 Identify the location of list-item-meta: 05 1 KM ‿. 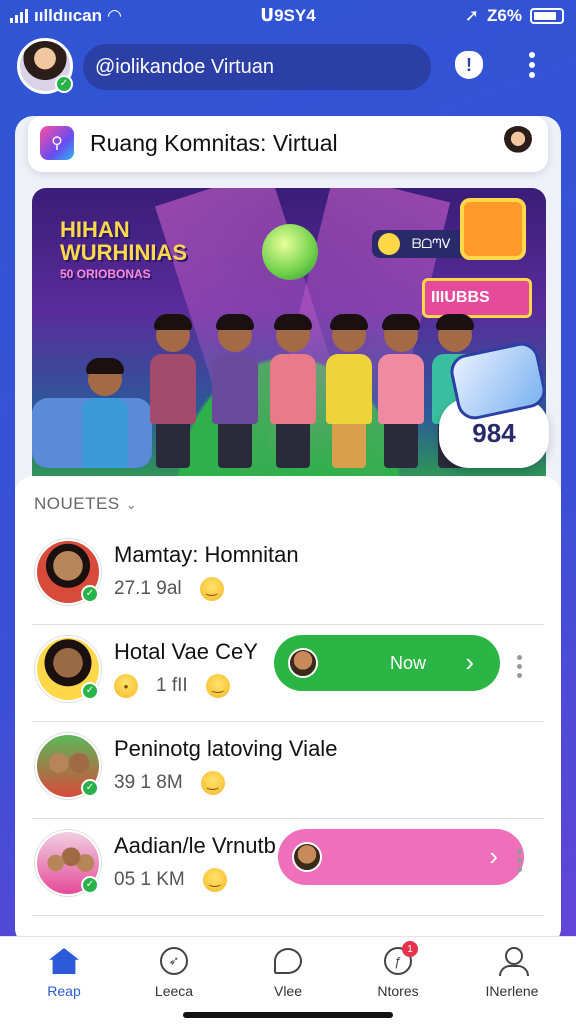
(170, 880).